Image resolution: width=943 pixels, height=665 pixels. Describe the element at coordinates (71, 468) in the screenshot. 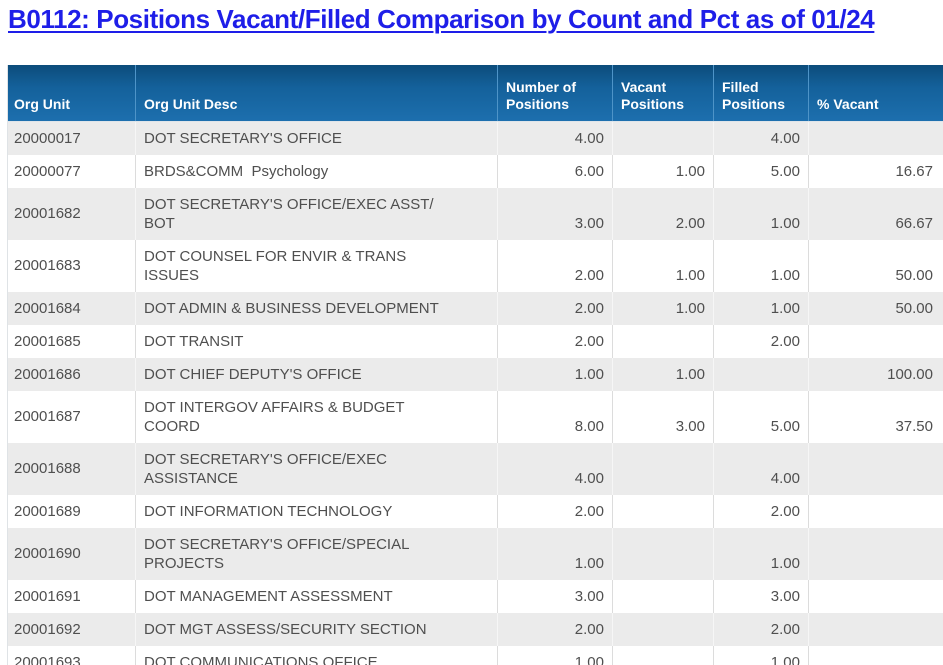

I see `cell-org-unit: 20001688` at that location.